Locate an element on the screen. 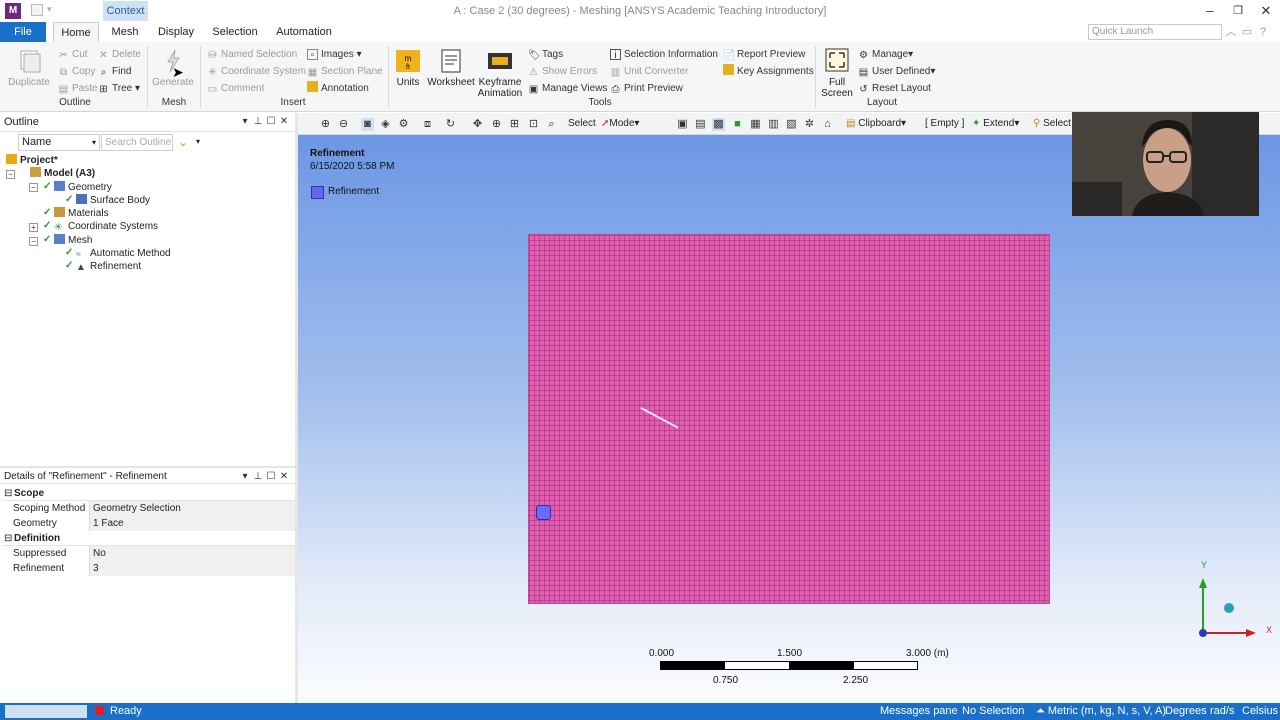 The width and height of the screenshot is (1280, 720). detail-row-scoping-method: Scoping Method Geometry Selection is located at coordinates (148, 508).